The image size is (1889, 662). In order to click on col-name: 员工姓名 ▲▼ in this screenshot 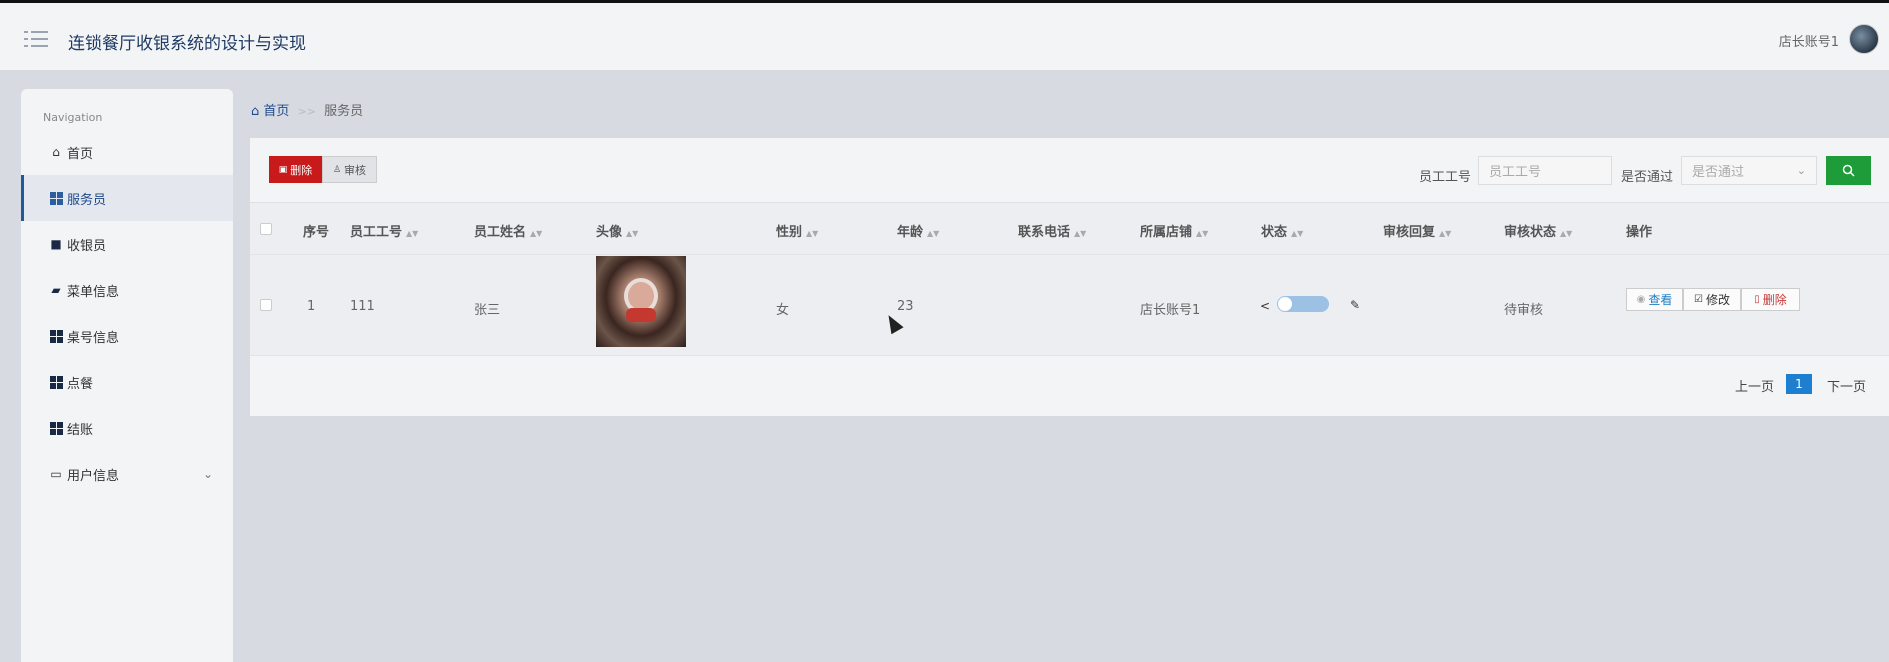, I will do `click(508, 230)`.